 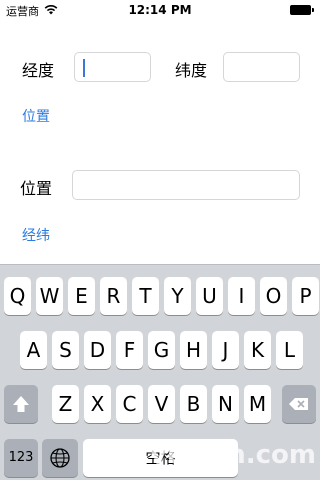 What do you see at coordinates (49, 296) in the screenshot?
I see `key-w: W` at bounding box center [49, 296].